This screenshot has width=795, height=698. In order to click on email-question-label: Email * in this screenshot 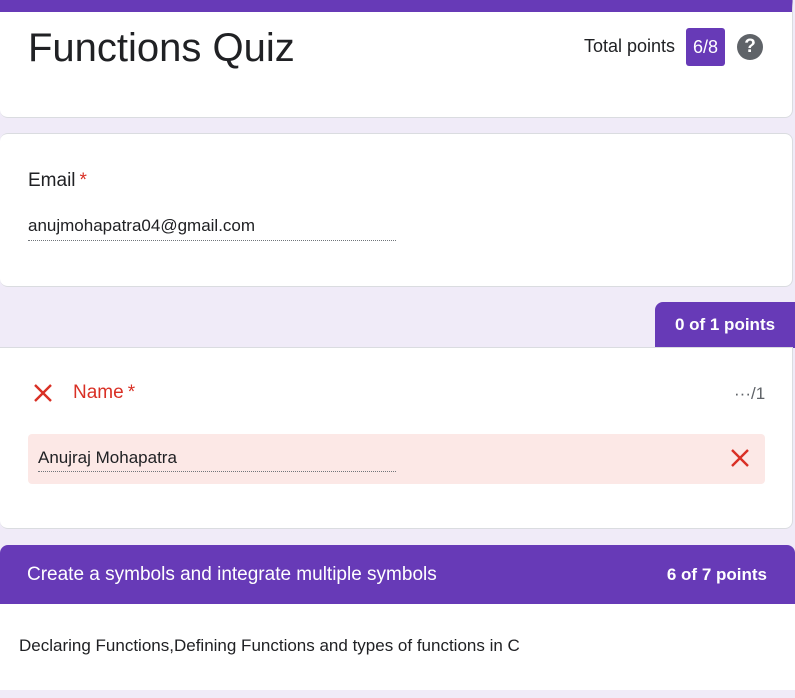, I will do `click(57, 181)`.